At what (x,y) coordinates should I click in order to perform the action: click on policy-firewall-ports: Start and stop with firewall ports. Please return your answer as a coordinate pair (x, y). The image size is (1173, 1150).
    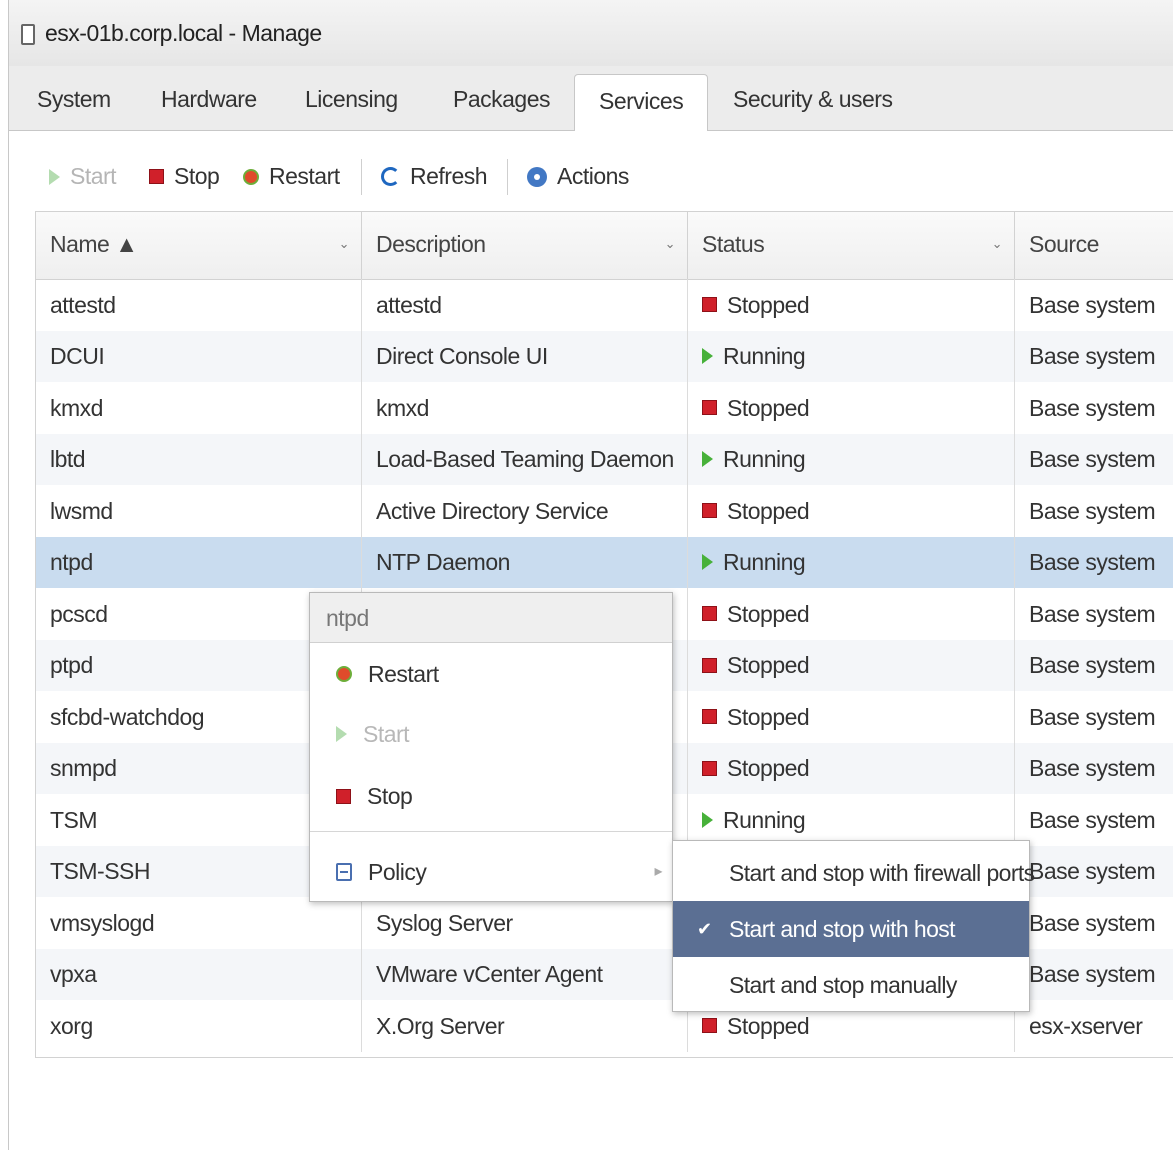
    Looking at the image, I should click on (854, 873).